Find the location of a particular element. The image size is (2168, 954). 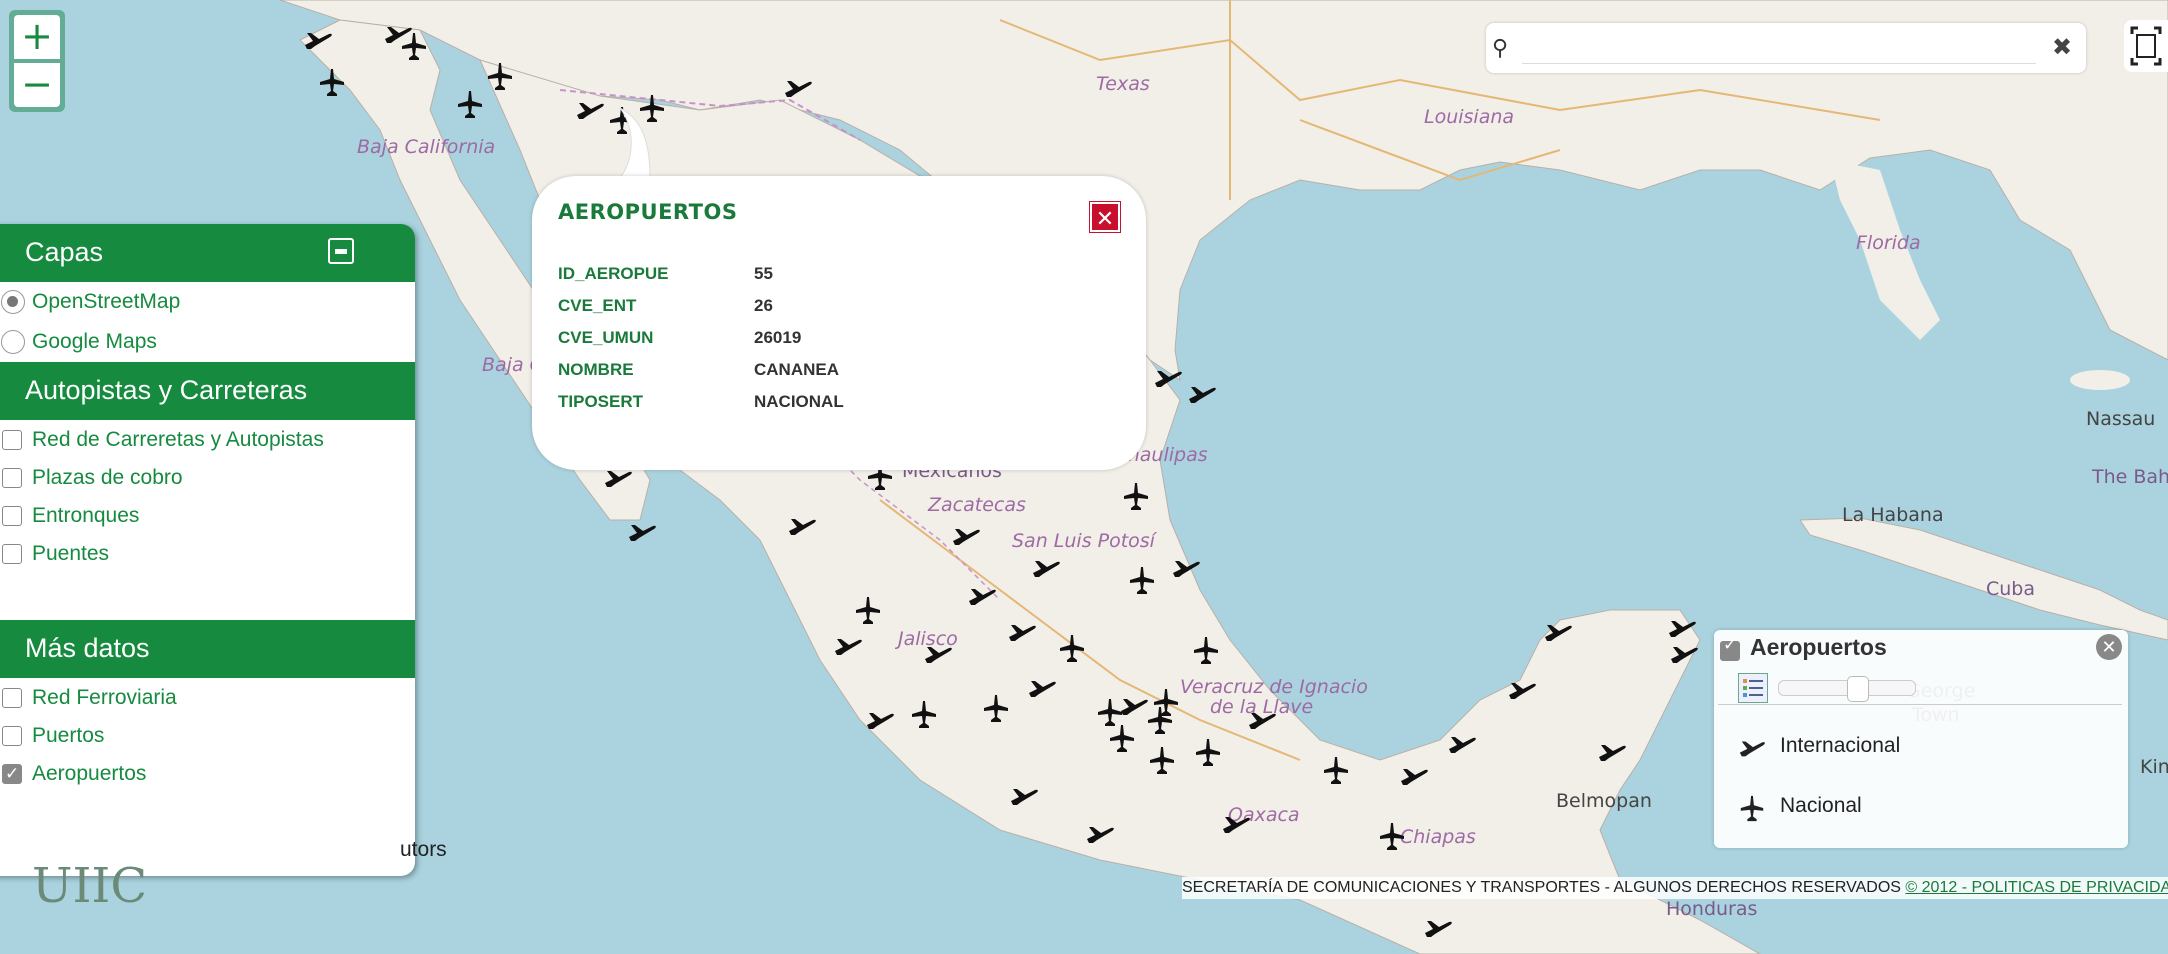

zoom-out-button: − is located at coordinates (37, 85).